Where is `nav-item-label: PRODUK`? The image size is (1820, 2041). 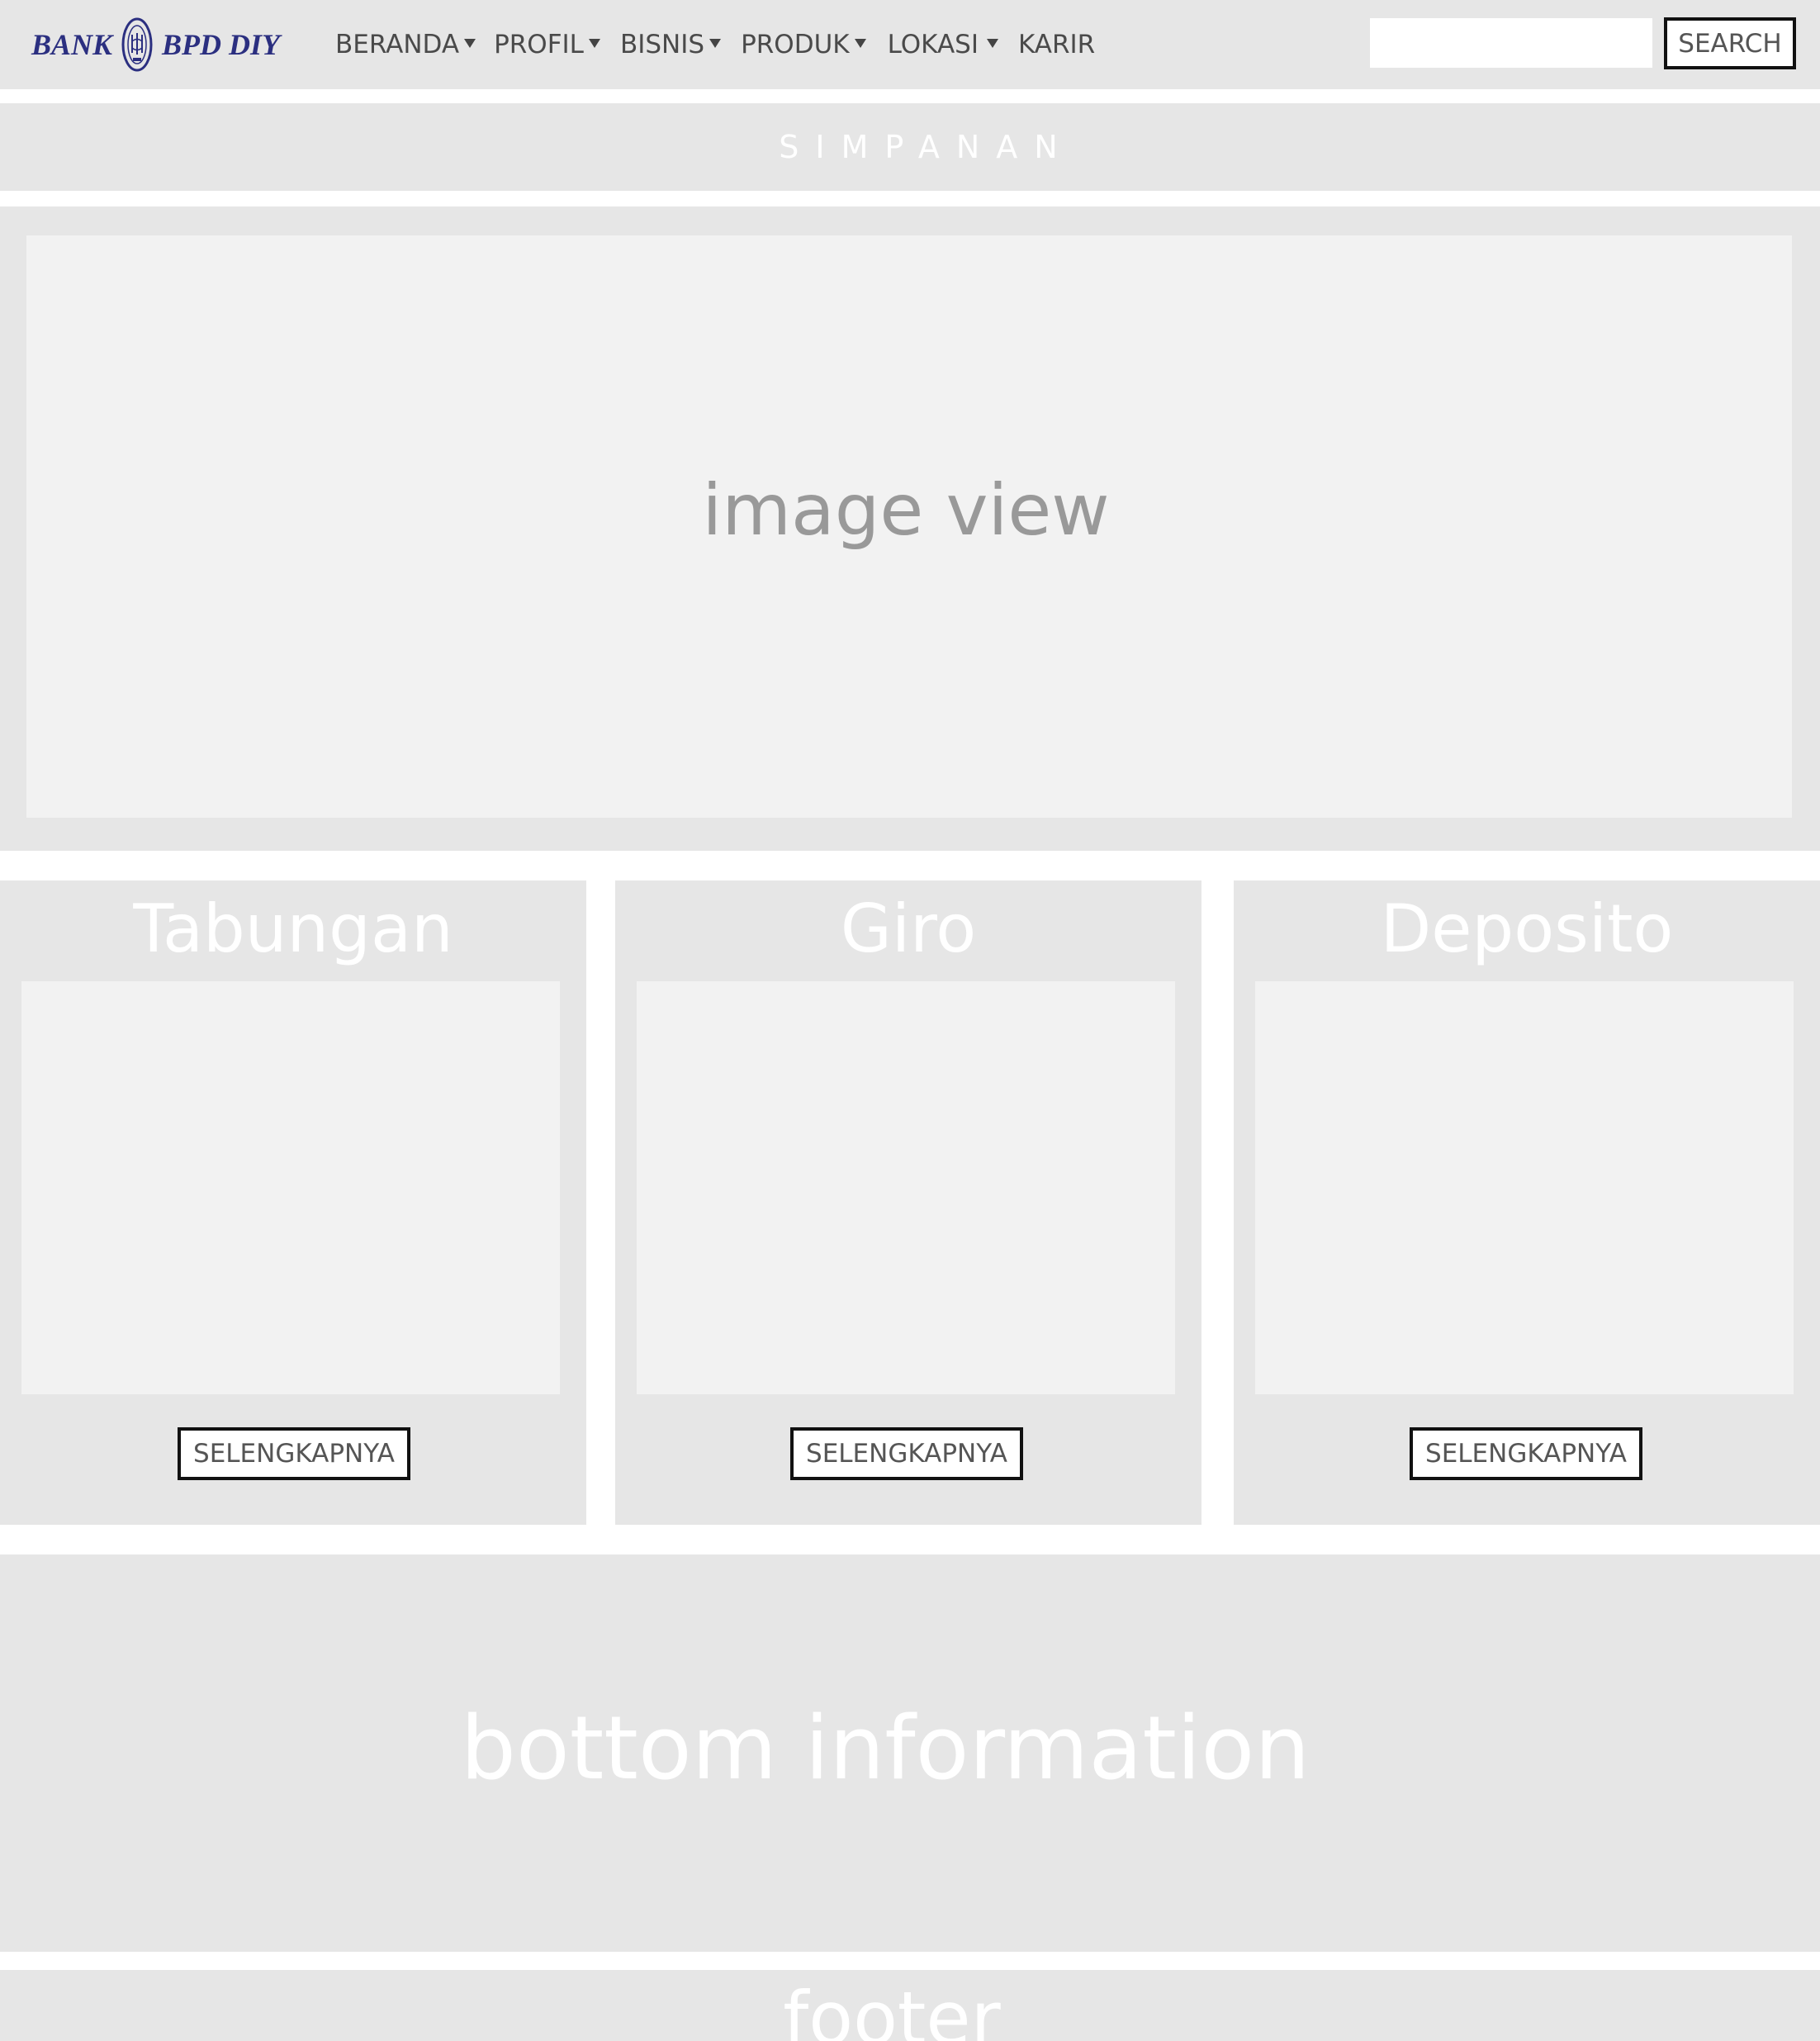
nav-item-label: PRODUK is located at coordinates (795, 44).